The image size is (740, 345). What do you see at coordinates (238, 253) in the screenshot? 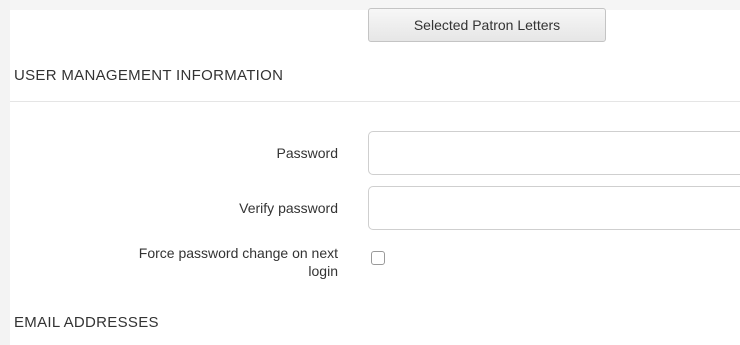
I see `force-password-change-label-line1: Force password change on next` at bounding box center [238, 253].